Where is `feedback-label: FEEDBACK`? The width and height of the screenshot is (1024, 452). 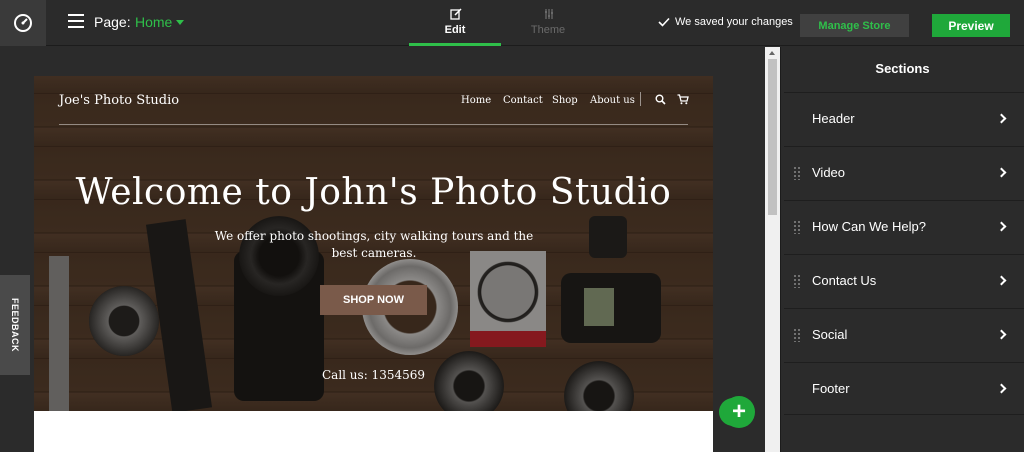 feedback-label: FEEDBACK is located at coordinates (15, 325).